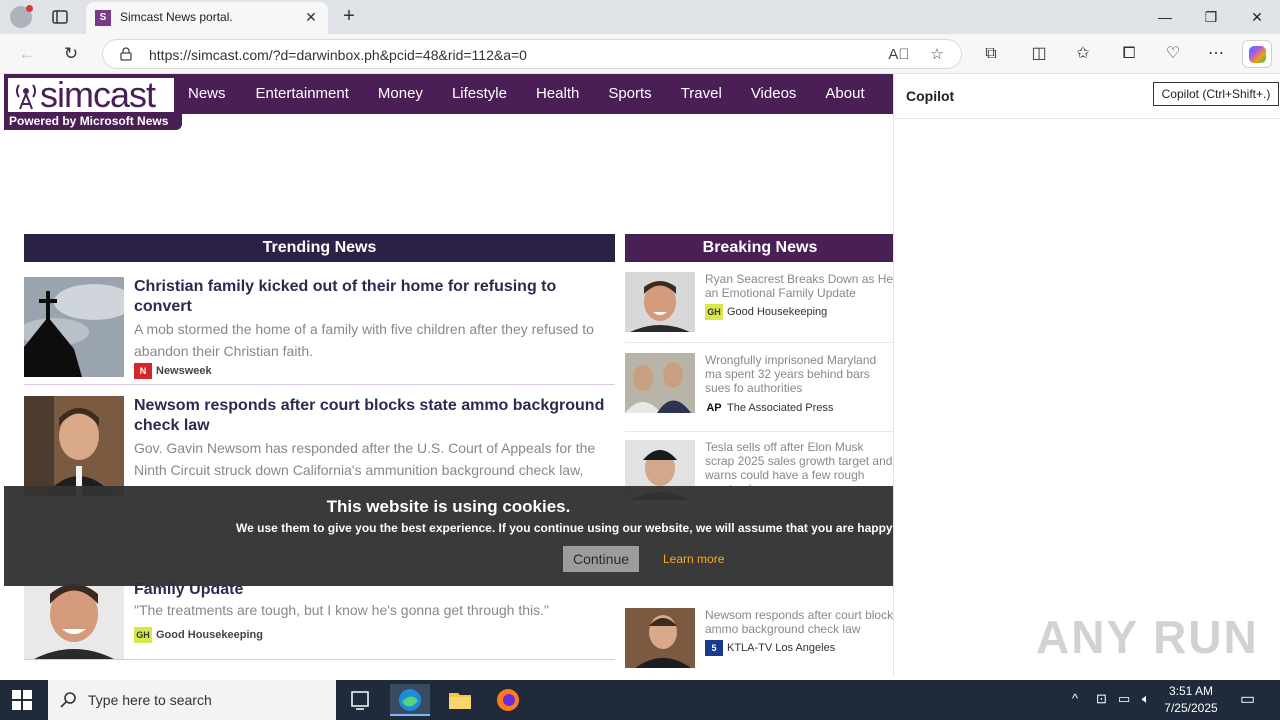 The height and width of the screenshot is (720, 1280). What do you see at coordinates (184, 371) in the screenshot?
I see `source-name: Newsweek` at bounding box center [184, 371].